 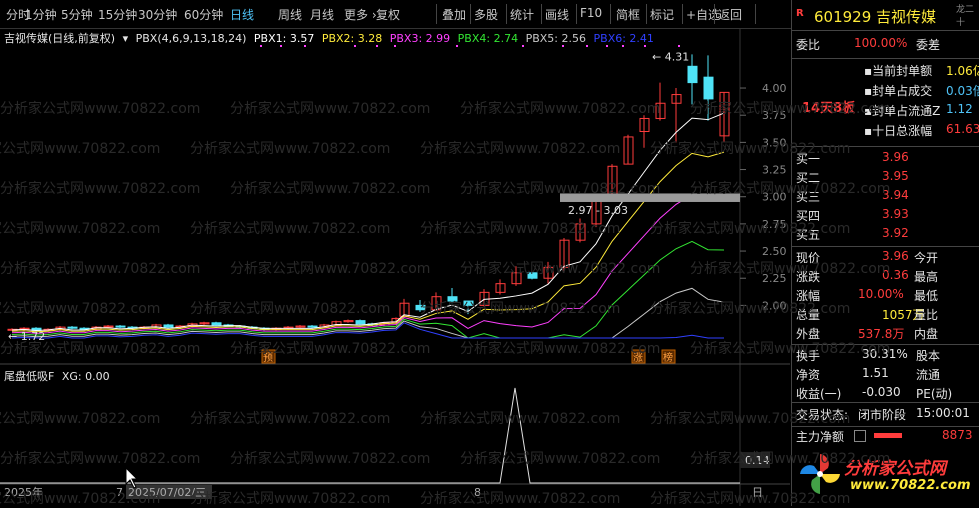 I want to click on panel-row: 买三 3.94, so click(x=885, y=198).